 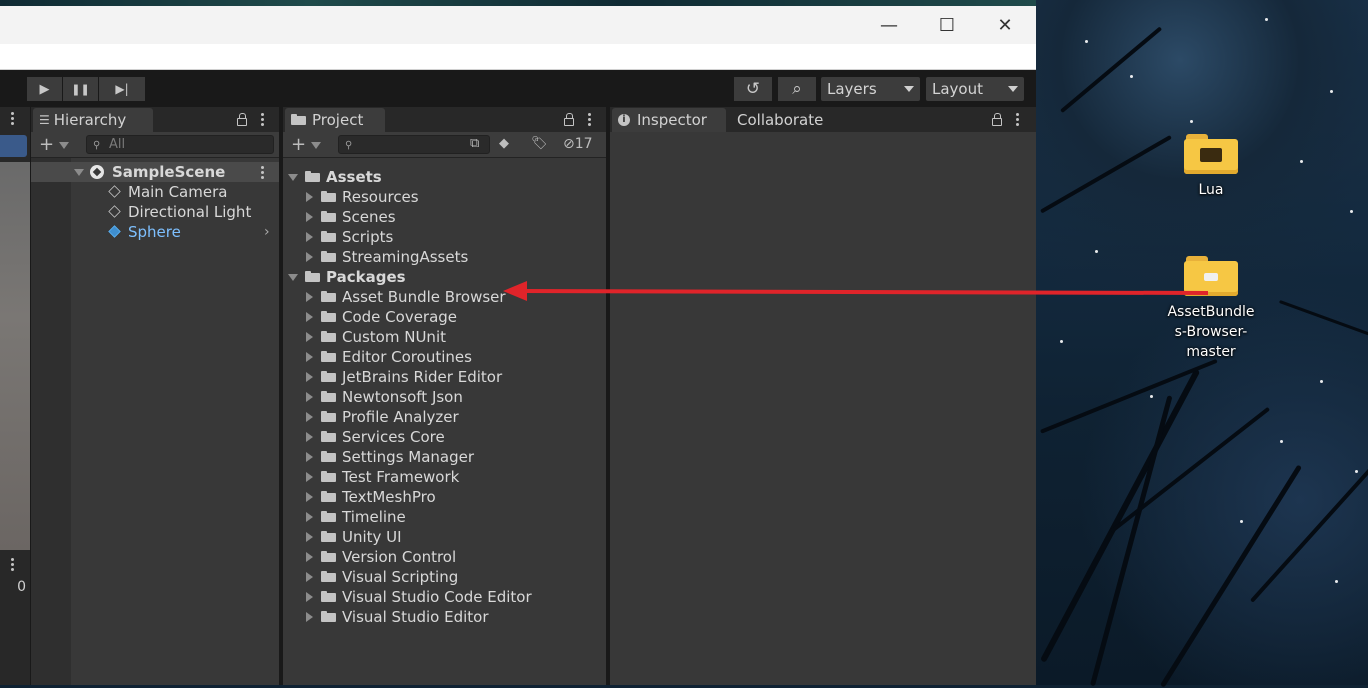 I want to click on hierarchy-item-main-camera: Main Camera, so click(x=155, y=192).